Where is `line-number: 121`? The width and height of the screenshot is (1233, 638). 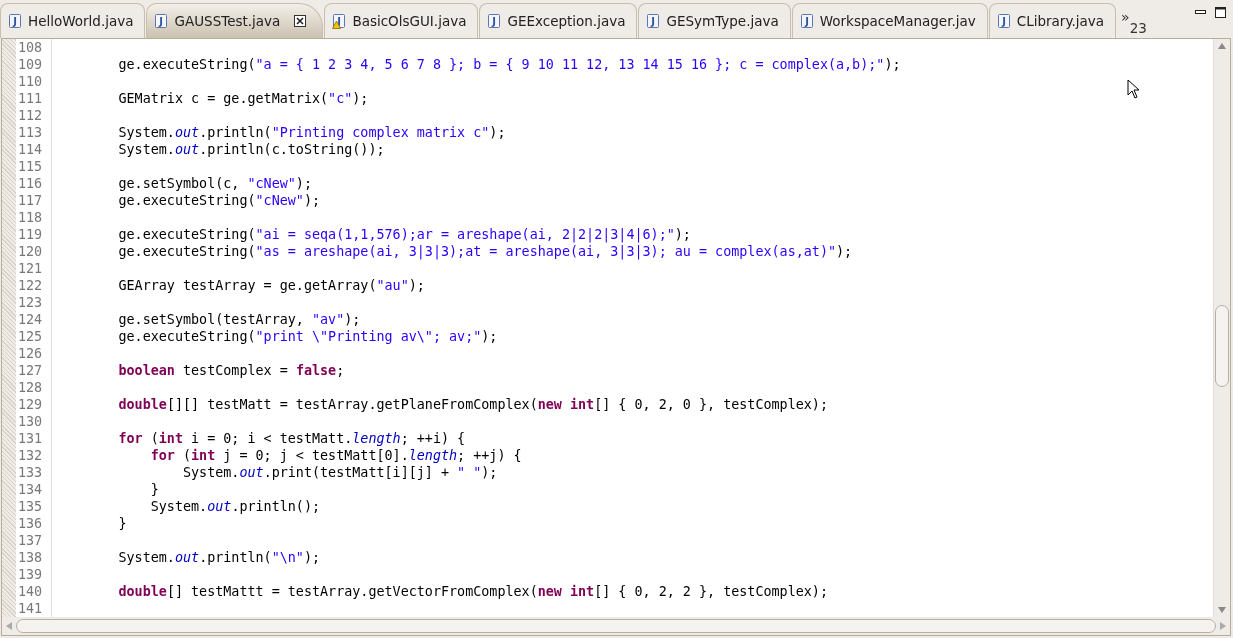
line-number: 121 is located at coordinates (30, 268).